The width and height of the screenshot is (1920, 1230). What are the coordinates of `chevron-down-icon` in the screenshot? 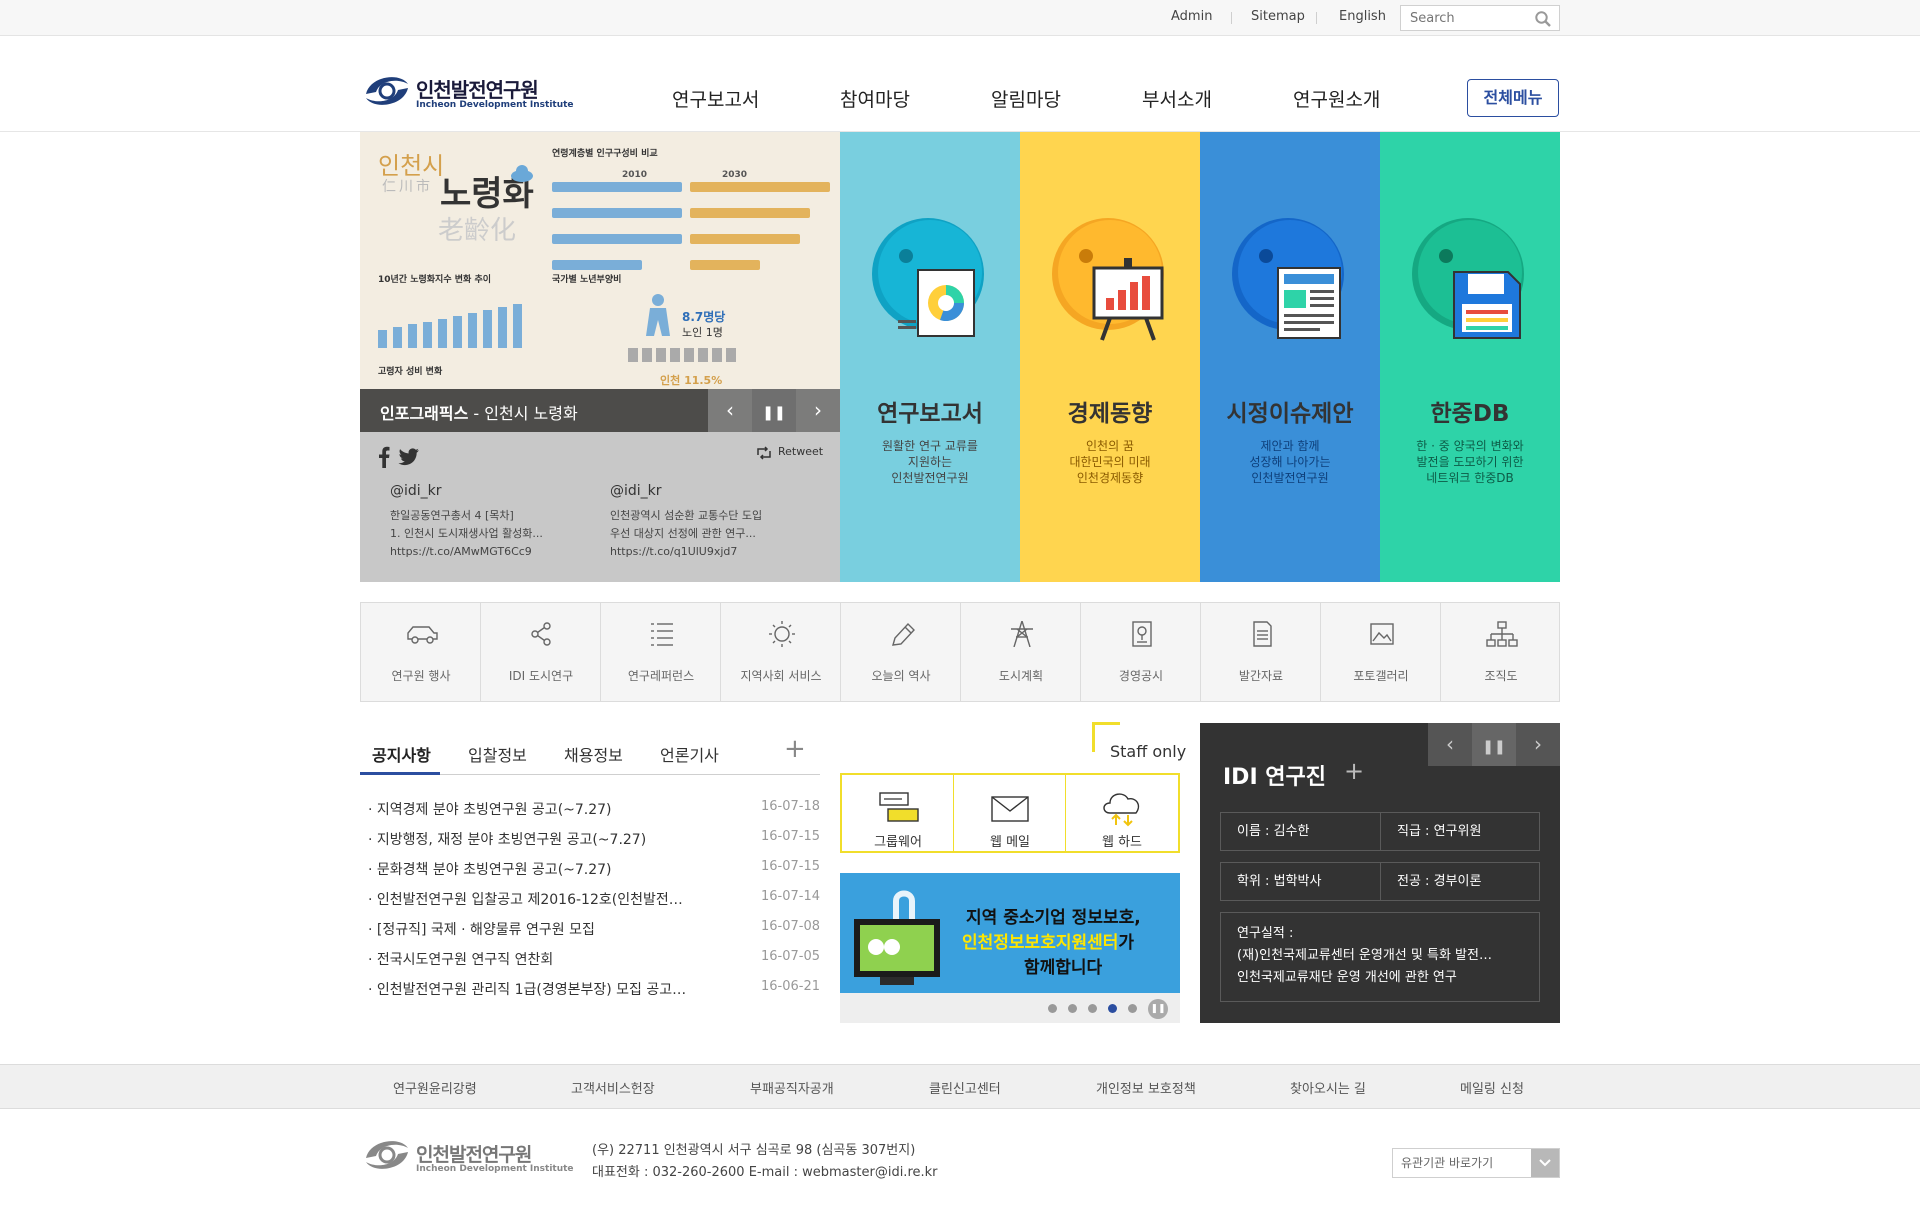 It's located at (1545, 1163).